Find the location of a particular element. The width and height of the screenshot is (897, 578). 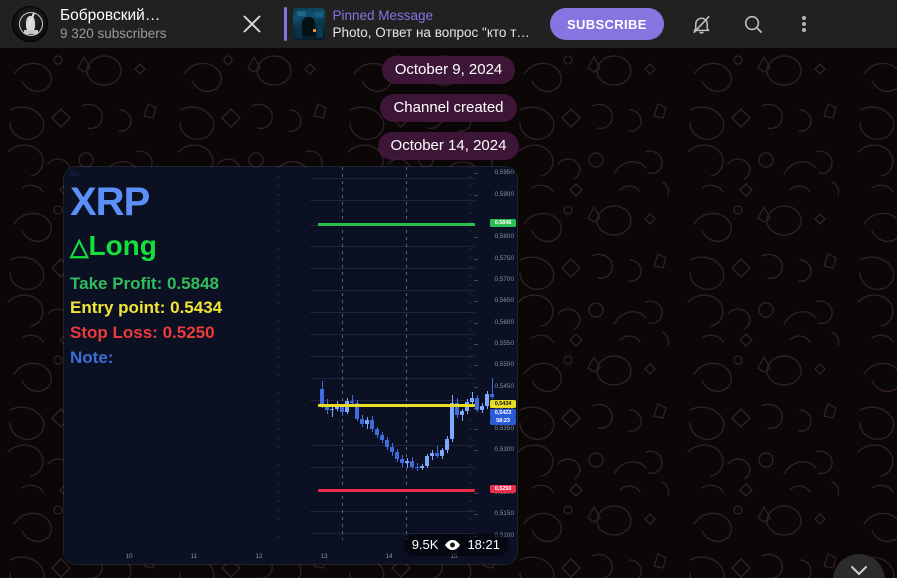

search-icon is located at coordinates (754, 24).